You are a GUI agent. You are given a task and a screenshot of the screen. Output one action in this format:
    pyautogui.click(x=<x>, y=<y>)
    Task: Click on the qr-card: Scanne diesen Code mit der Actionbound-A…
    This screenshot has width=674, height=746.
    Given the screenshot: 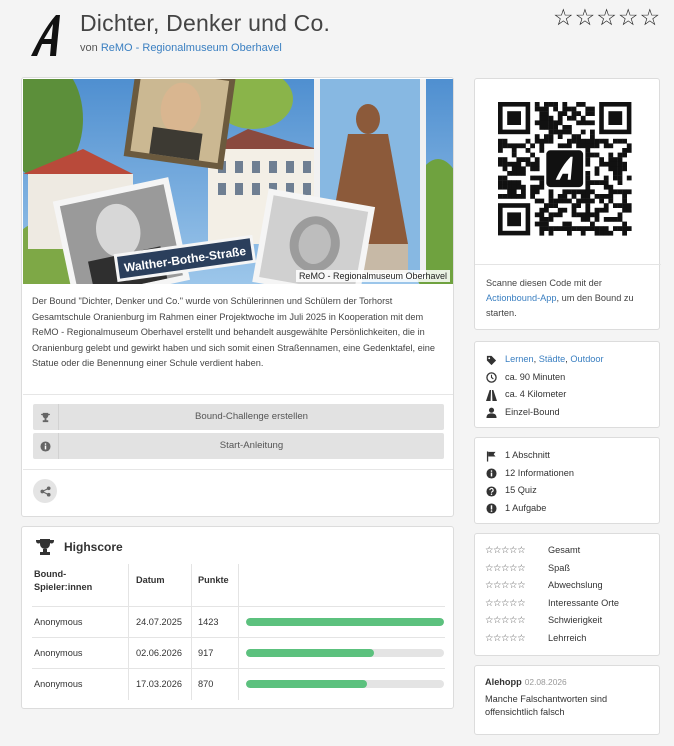 What is the action you would take?
    pyautogui.click(x=567, y=204)
    